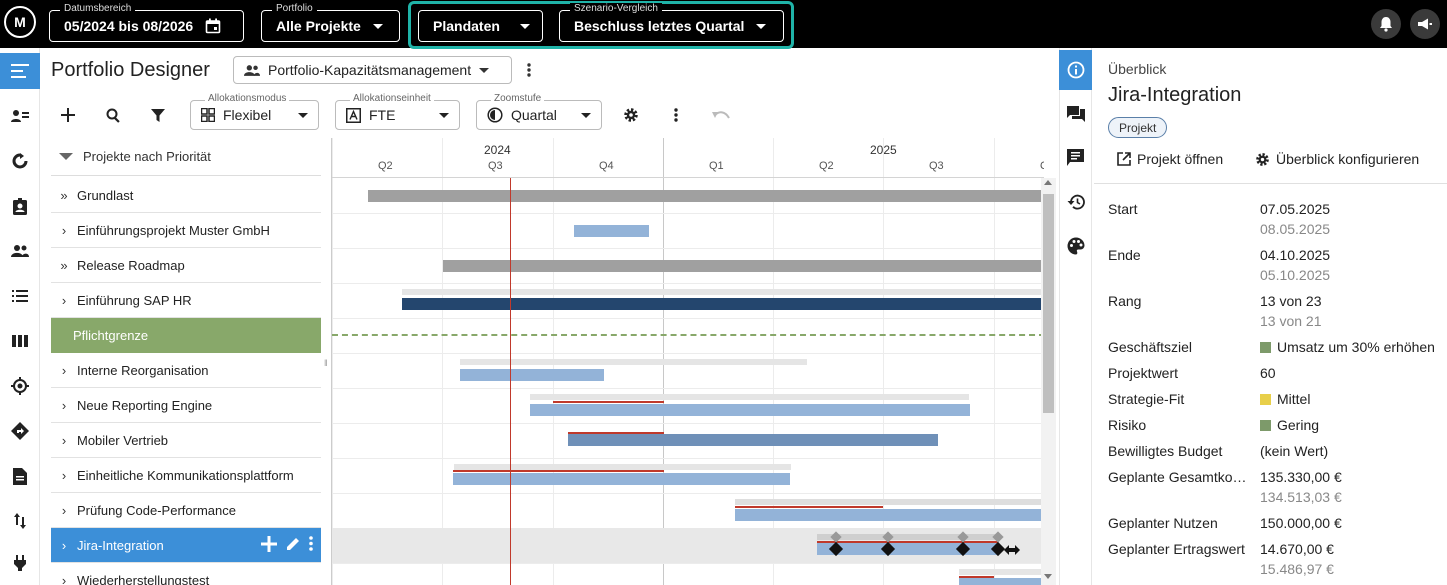  Describe the element at coordinates (539, 111) in the screenshot. I see `zoom-select: Zoomstufe Quartal` at that location.